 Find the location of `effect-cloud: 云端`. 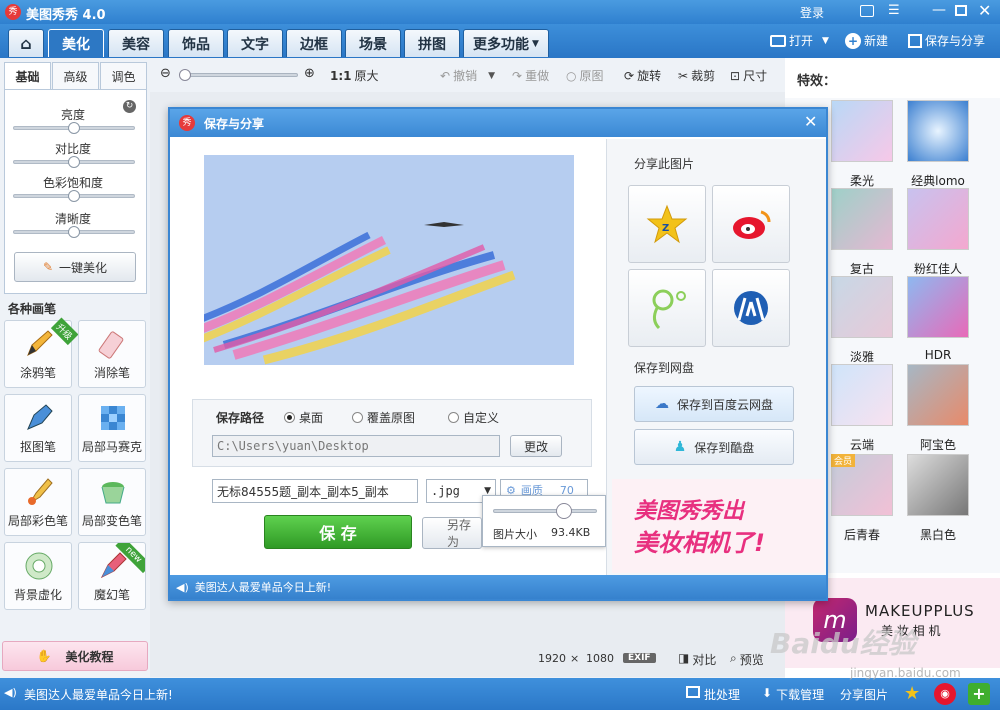

effect-cloud: 云端 is located at coordinates (862, 408).